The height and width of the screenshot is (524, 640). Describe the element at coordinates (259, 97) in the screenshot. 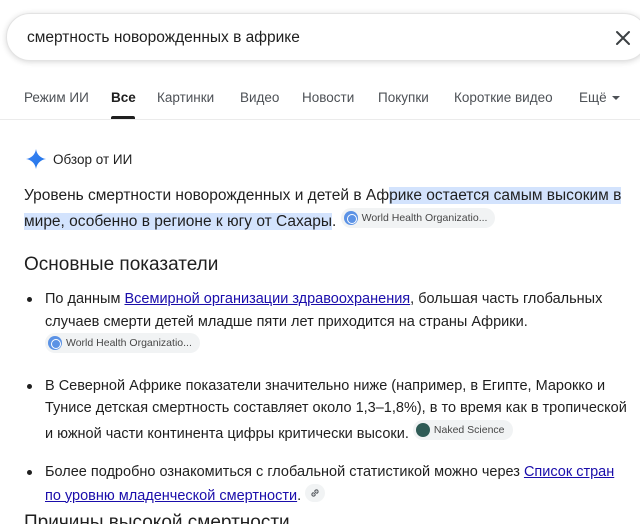

I see `tab-videos: Видео` at that location.